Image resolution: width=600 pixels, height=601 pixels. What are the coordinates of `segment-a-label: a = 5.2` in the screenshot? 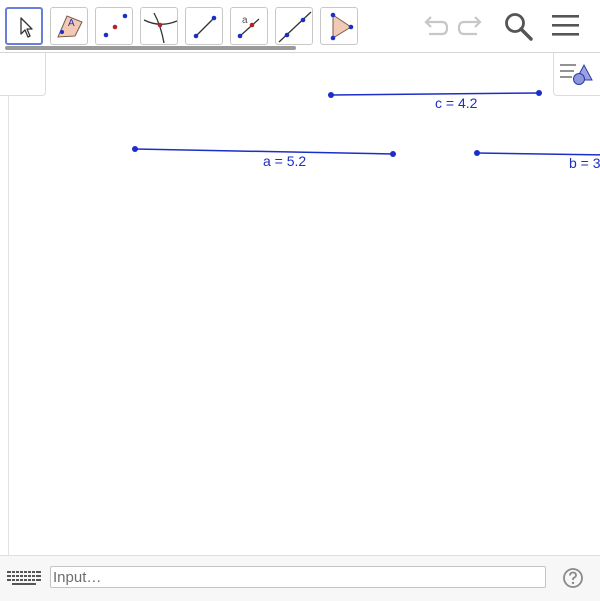 It's located at (284, 161).